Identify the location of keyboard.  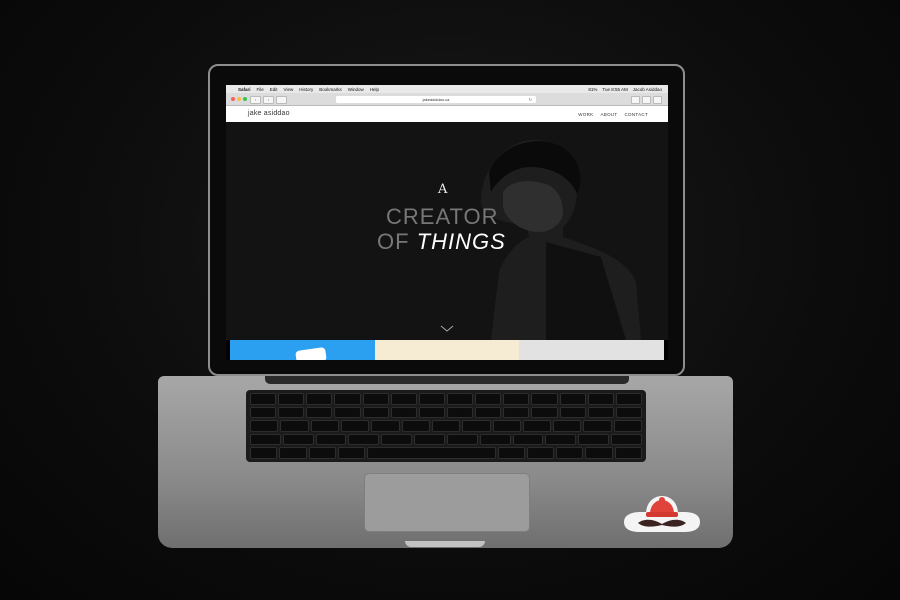
(446, 426).